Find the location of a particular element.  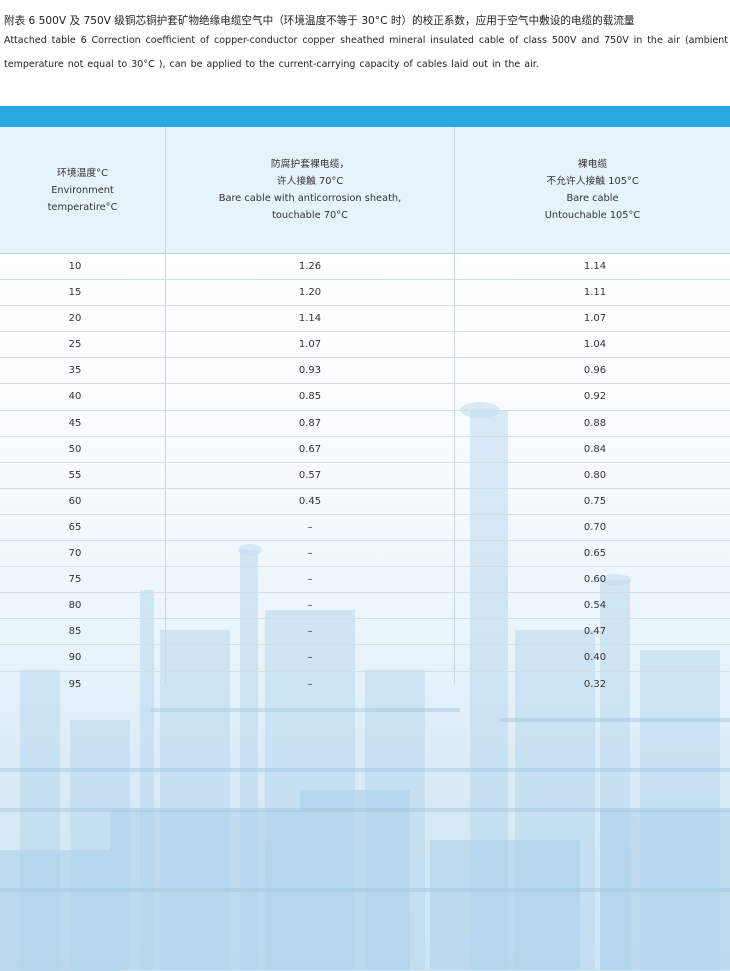

header-temperature: 环境温度°C Environment temperatire°C is located at coordinates (82, 190).